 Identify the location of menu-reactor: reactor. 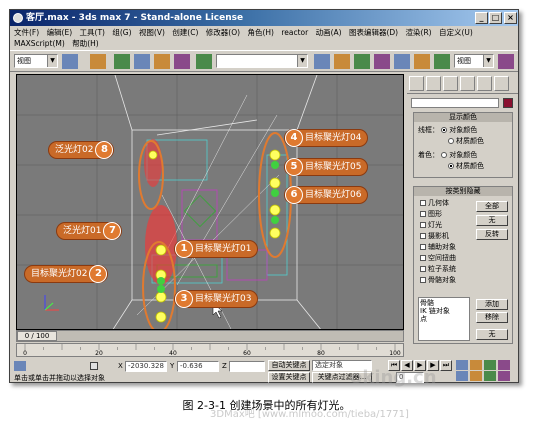
(294, 32).